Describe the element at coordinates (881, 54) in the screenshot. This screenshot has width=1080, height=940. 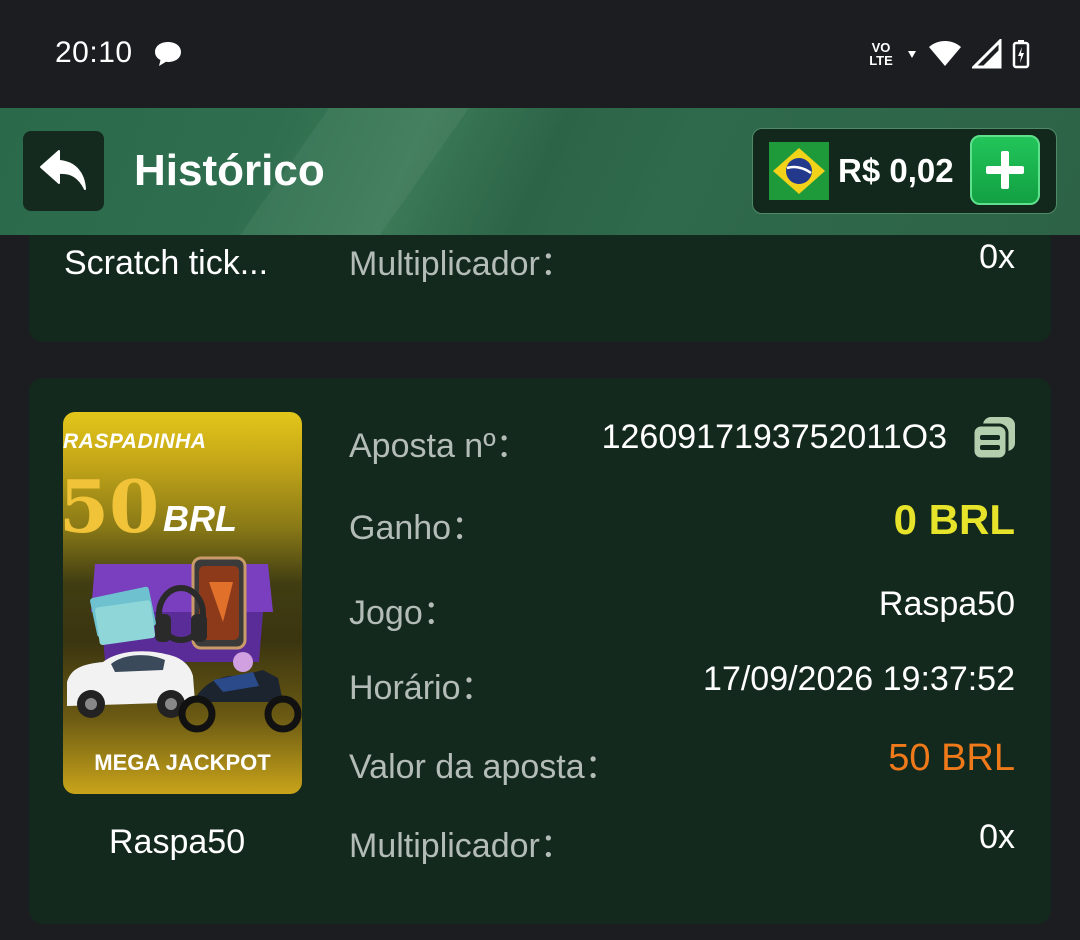
I see `volte-icon: VO LTE` at that location.